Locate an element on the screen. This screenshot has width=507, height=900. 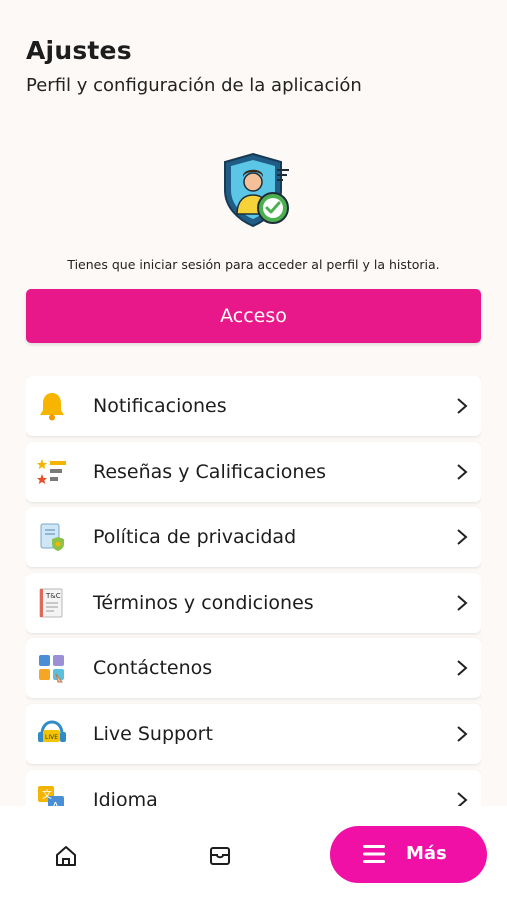
menu-item-reviews: Reseñas y Calificaciones is located at coordinates (253, 471).